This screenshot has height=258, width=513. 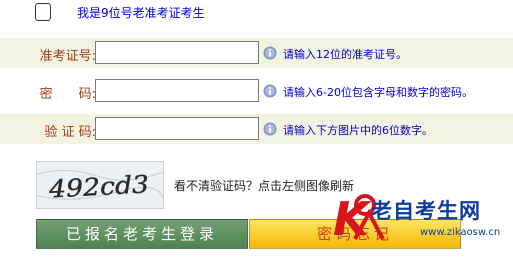 What do you see at coordinates (67, 94) in the screenshot?
I see `password-label: 密 码:` at bounding box center [67, 94].